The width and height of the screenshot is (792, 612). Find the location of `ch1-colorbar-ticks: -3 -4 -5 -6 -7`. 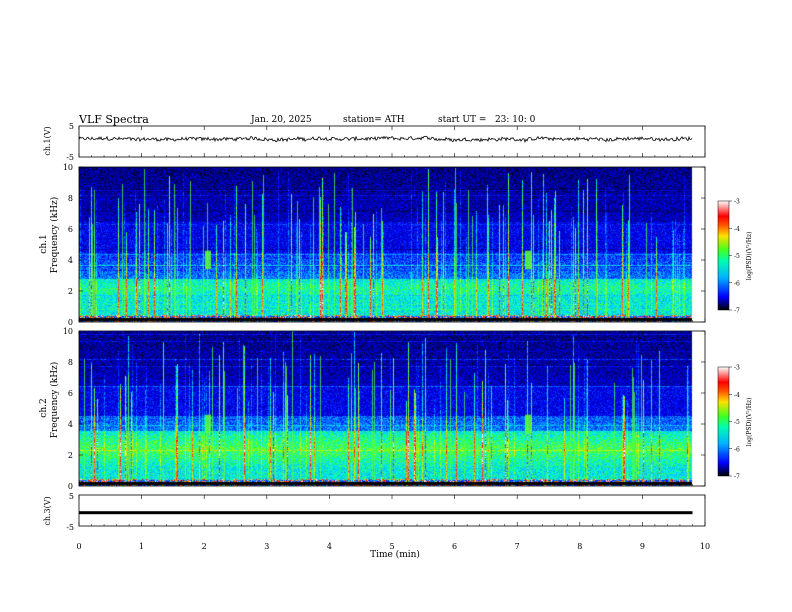

ch1-colorbar-ticks: -3 -4 -5 -6 -7 is located at coordinates (734, 257).